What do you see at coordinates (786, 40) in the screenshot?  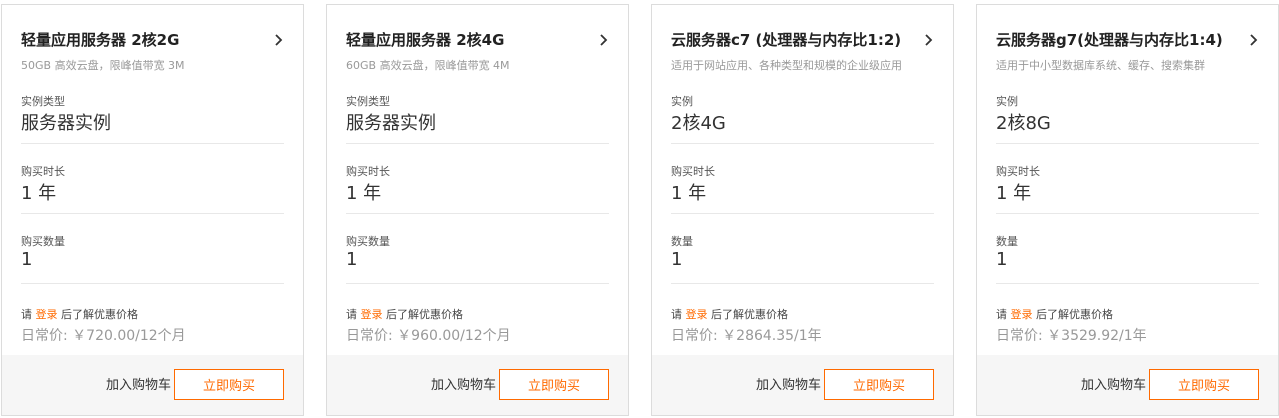 I see `card-title: 云服务器c7 (处理器与内存比1:2)` at bounding box center [786, 40].